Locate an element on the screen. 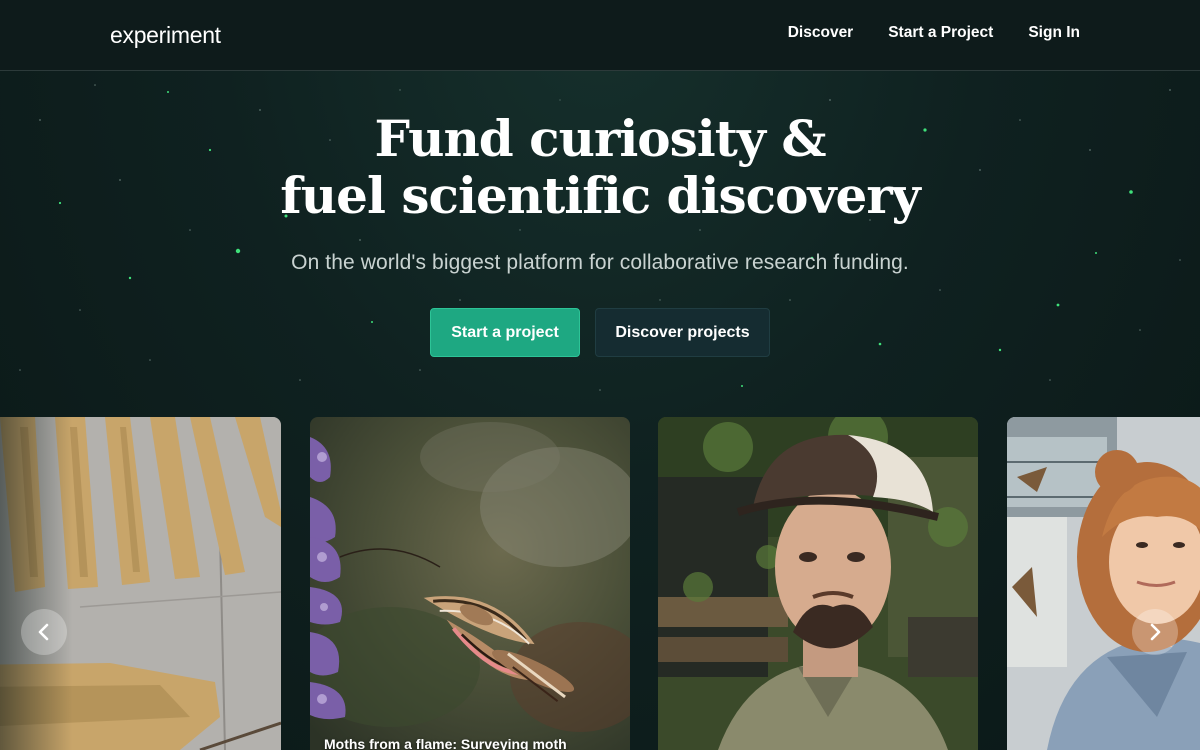  hero-title-line-1: Fund curiosity & is located at coordinates (600, 138).